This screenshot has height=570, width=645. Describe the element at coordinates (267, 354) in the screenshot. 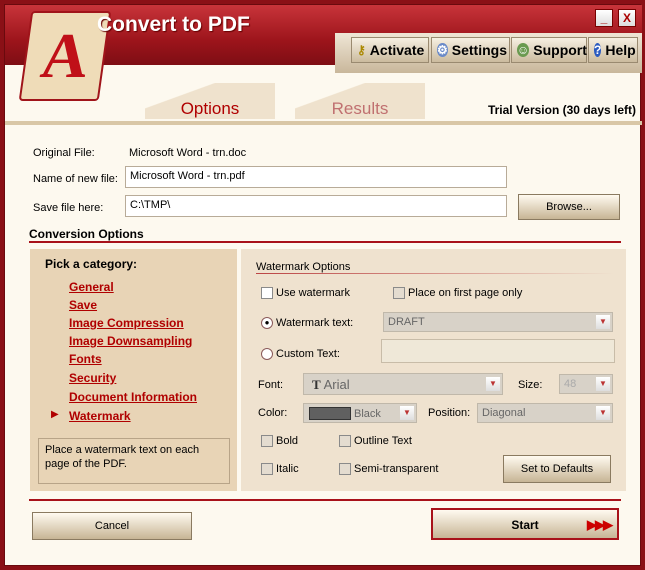

I see `custom-text-radio` at that location.